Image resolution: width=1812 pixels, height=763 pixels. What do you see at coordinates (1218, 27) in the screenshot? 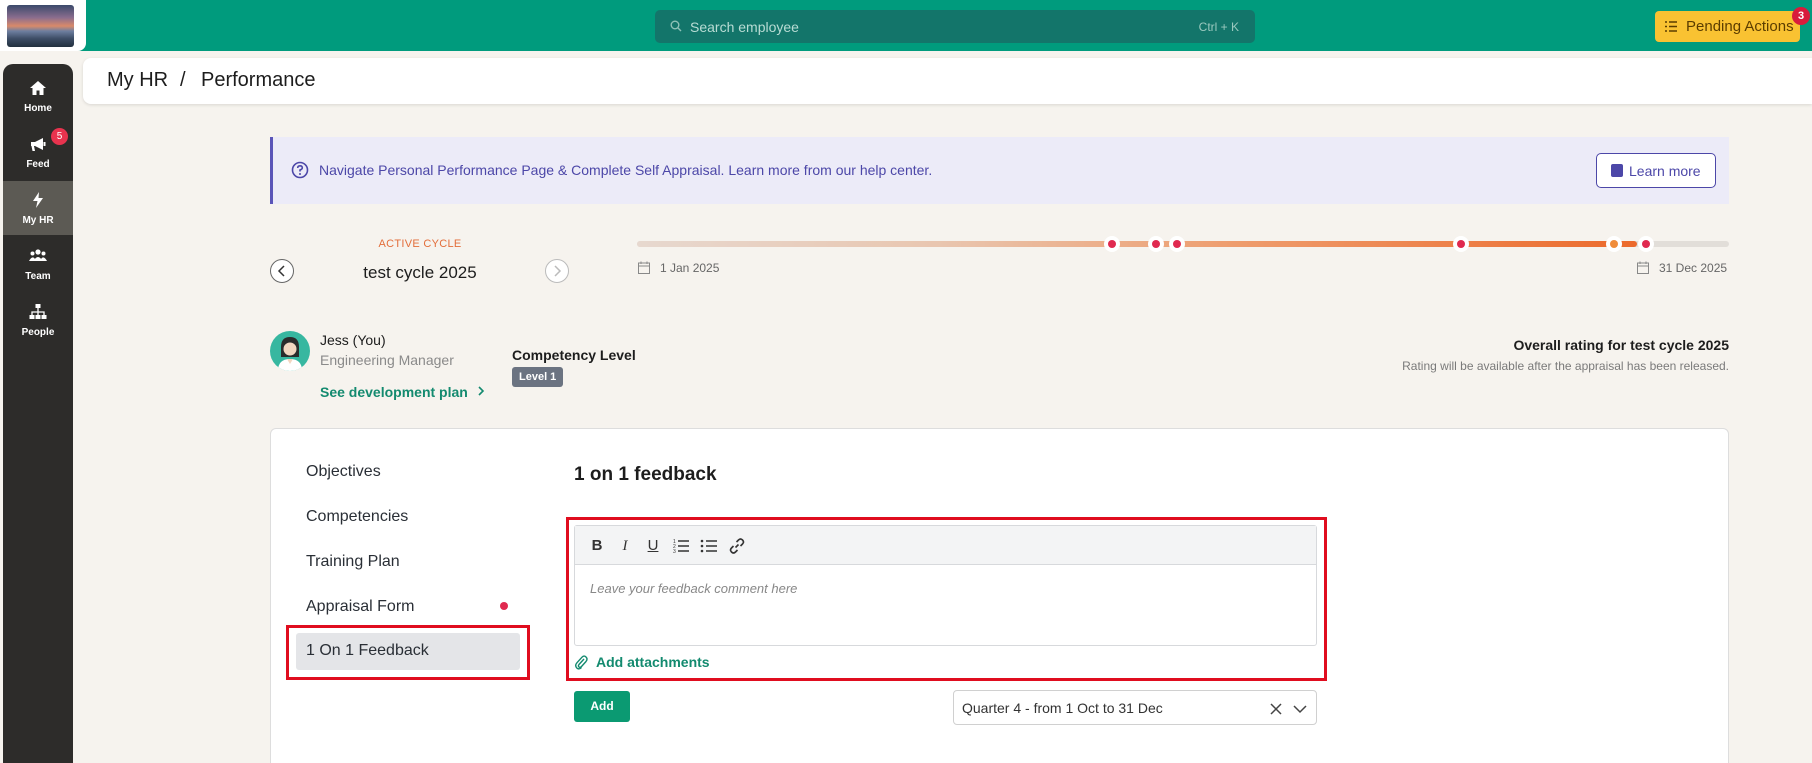
I see `search-shortcut: Ctrl + K` at bounding box center [1218, 27].